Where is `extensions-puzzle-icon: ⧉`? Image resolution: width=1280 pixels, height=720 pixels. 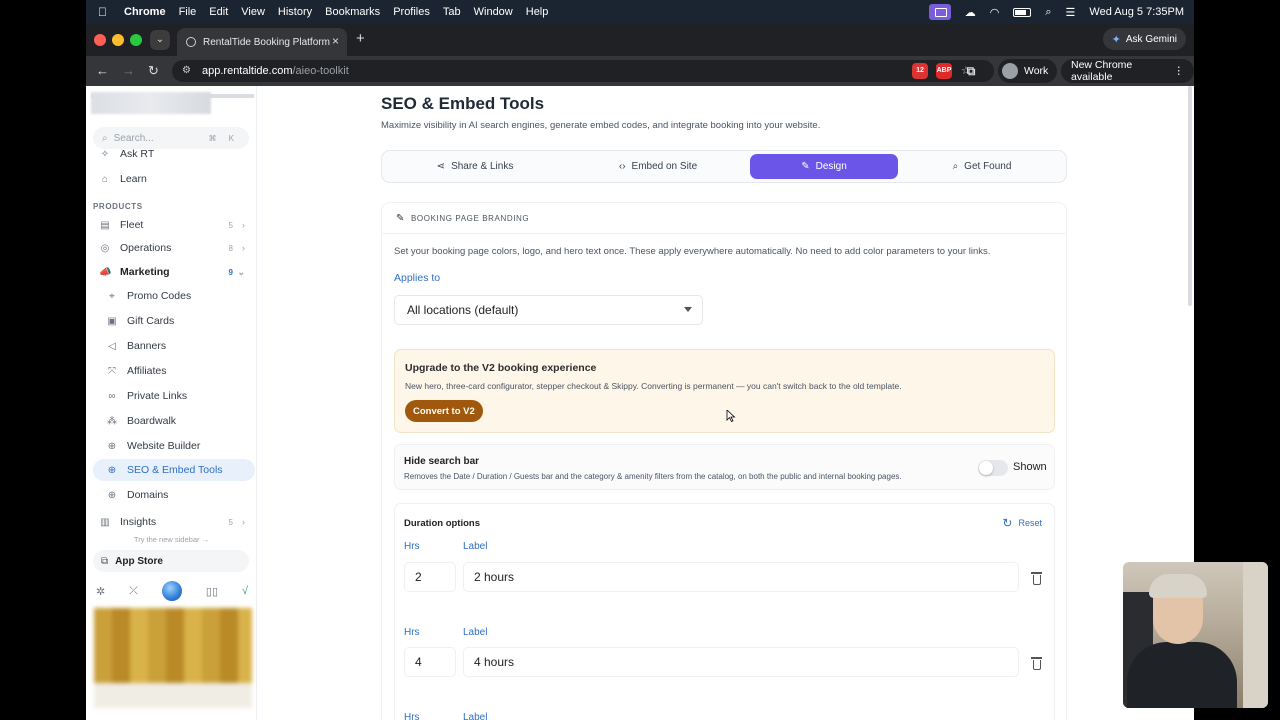
extensions-puzzle-icon: ⧉ is located at coordinates (971, 71).